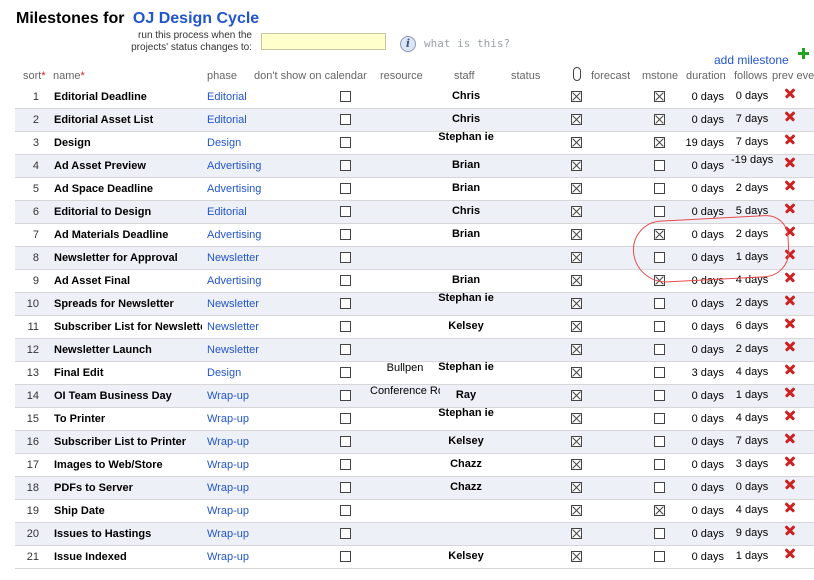 The width and height of the screenshot is (814, 580). Describe the element at coordinates (128, 512) in the screenshot. I see `milestone-name: Ship Date` at that location.